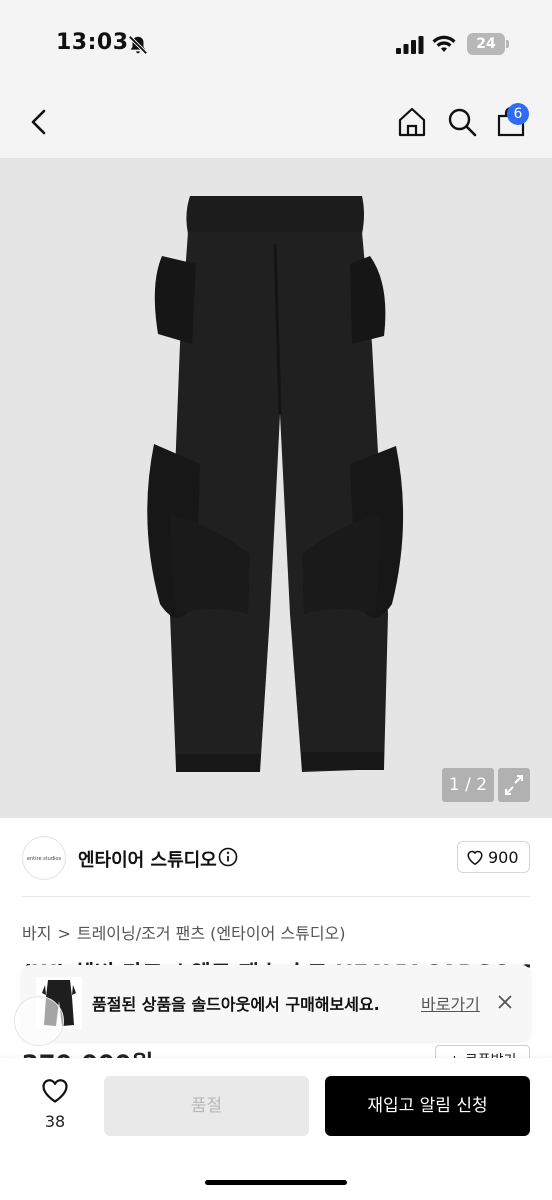 This screenshot has height=1200, width=552. Describe the element at coordinates (55, 1121) in the screenshot. I see `wish-count: 38` at that location.